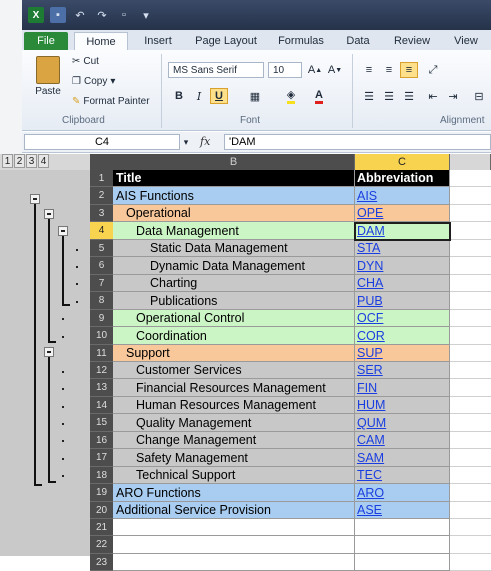  I want to click on row-header: 6, so click(101, 266).